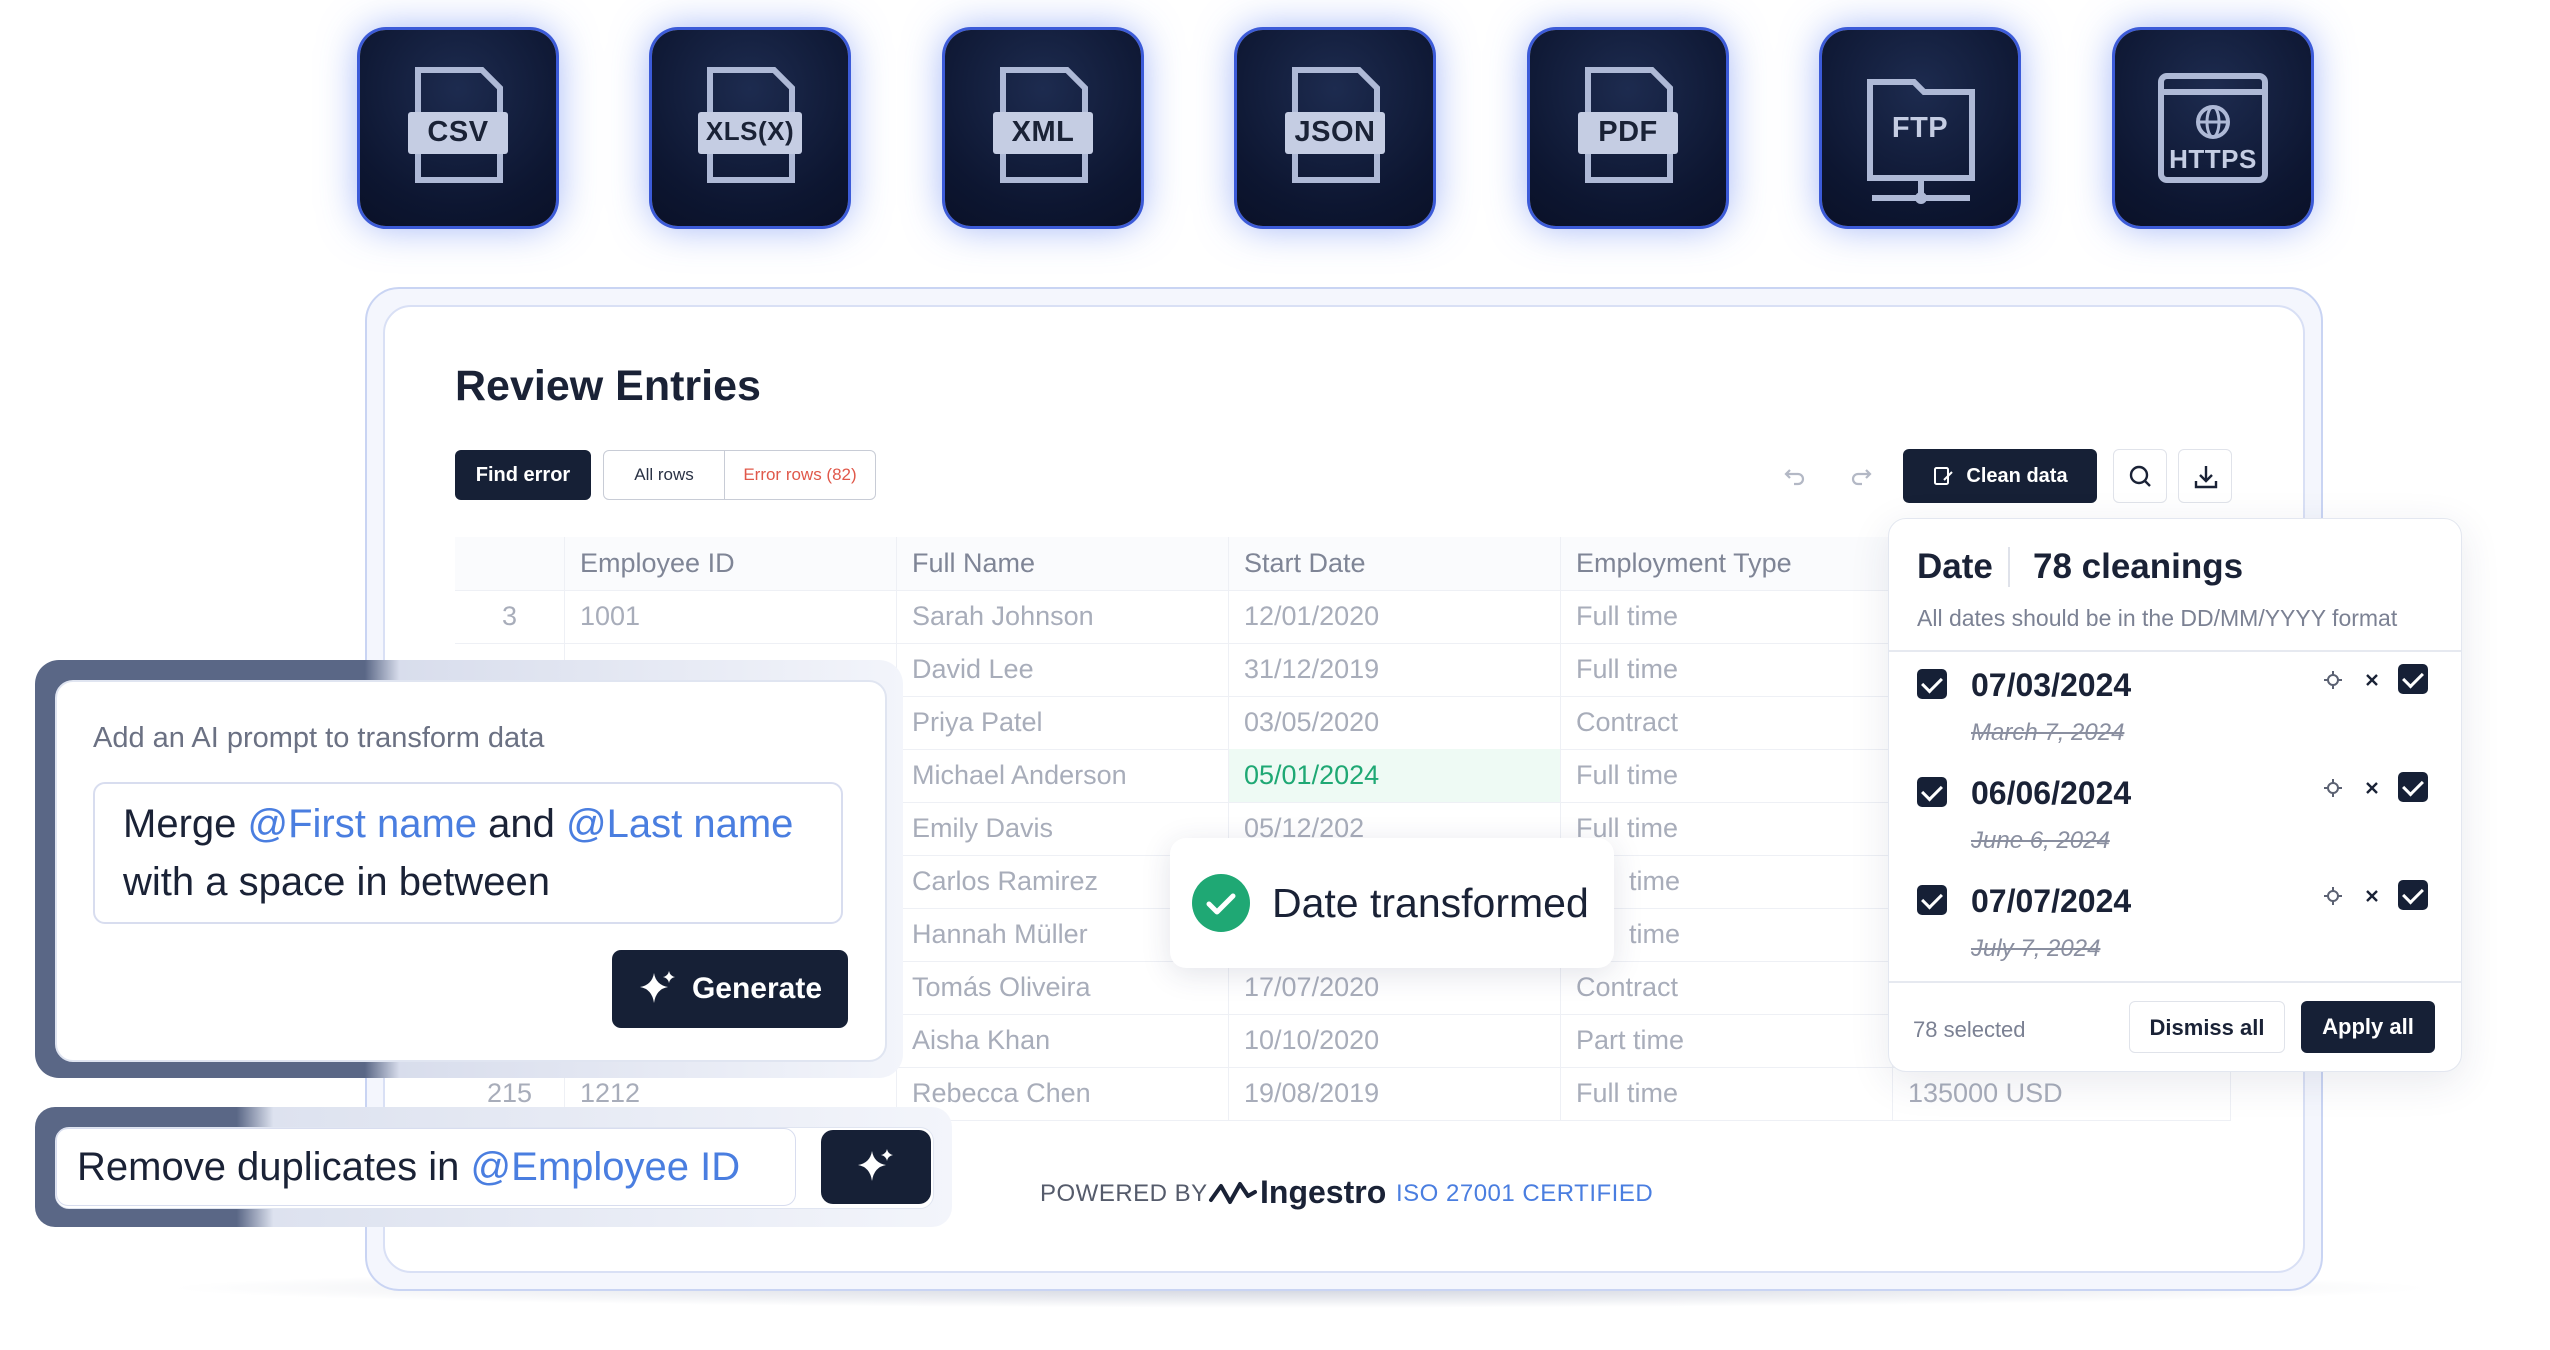 The image size is (2550, 1350). Describe the element at coordinates (1395, 669) in the screenshot. I see `table-cell: 31/12/2019` at that location.